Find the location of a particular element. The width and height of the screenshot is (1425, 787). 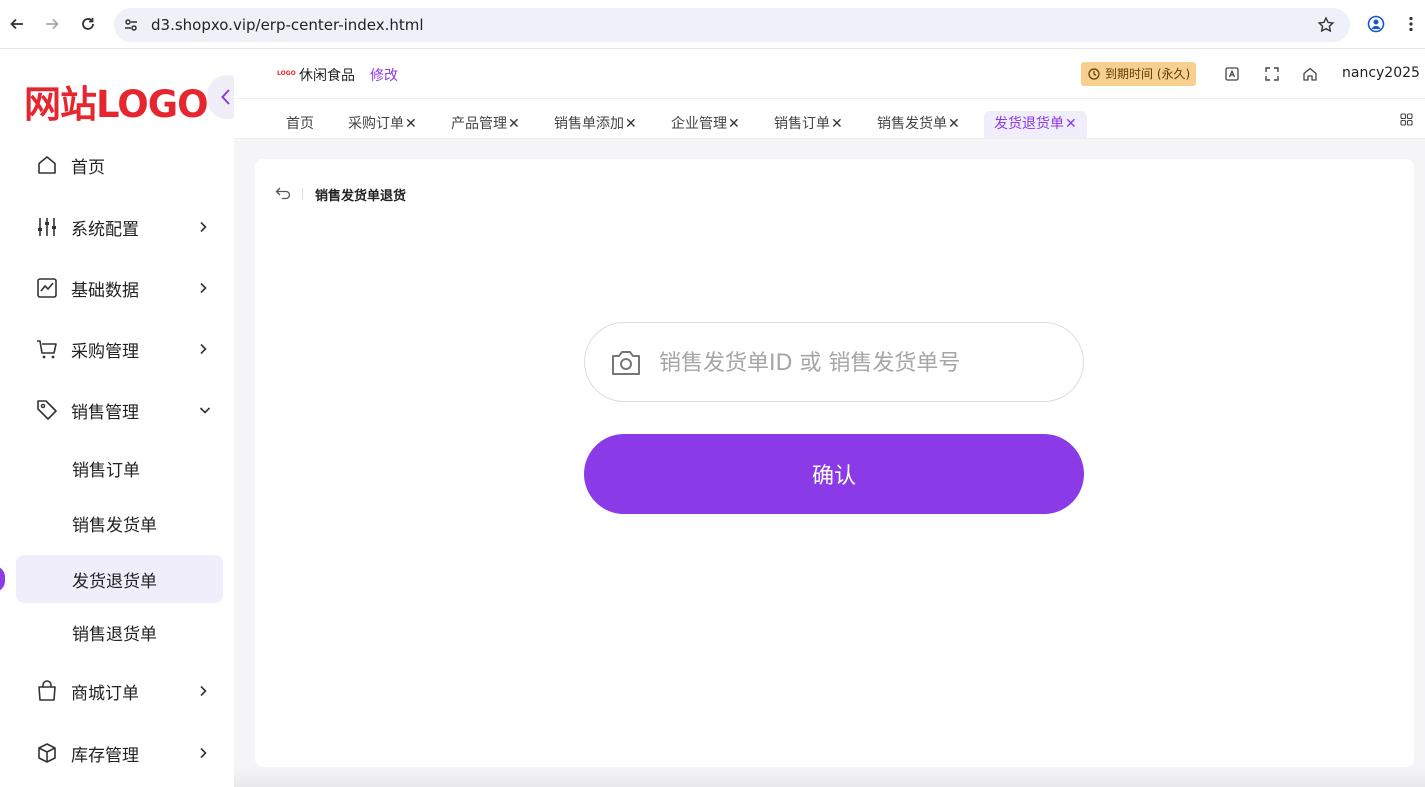

bottom-edge is located at coordinates (829, 777).